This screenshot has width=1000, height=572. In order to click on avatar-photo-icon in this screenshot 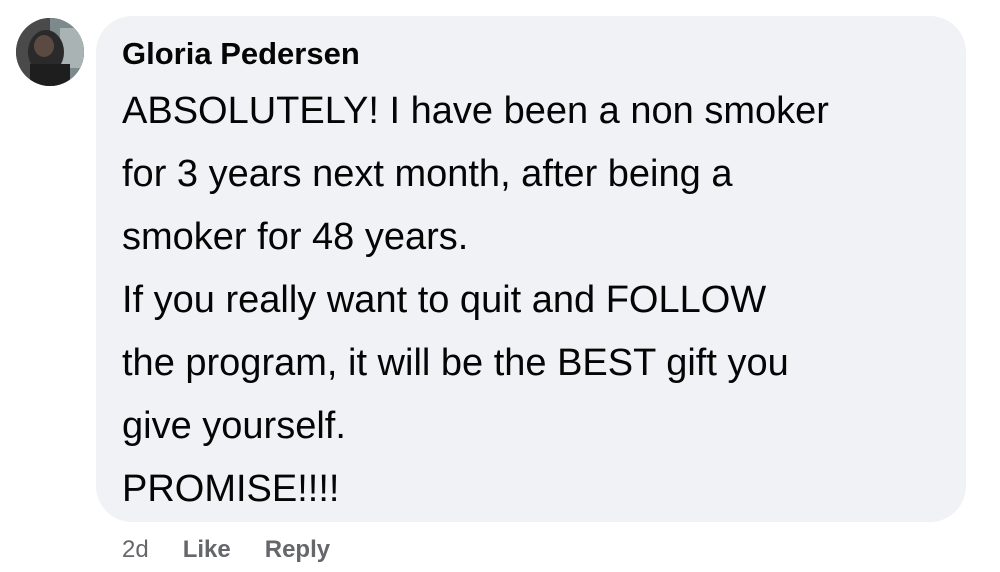, I will do `click(50, 52)`.